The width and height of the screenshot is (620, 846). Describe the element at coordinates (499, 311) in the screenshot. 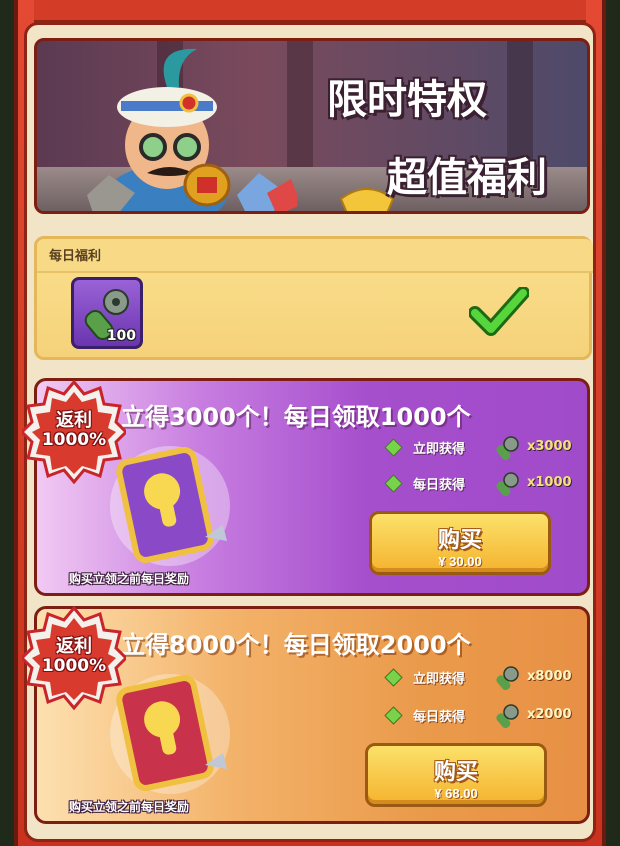

I see `check-icon` at that location.